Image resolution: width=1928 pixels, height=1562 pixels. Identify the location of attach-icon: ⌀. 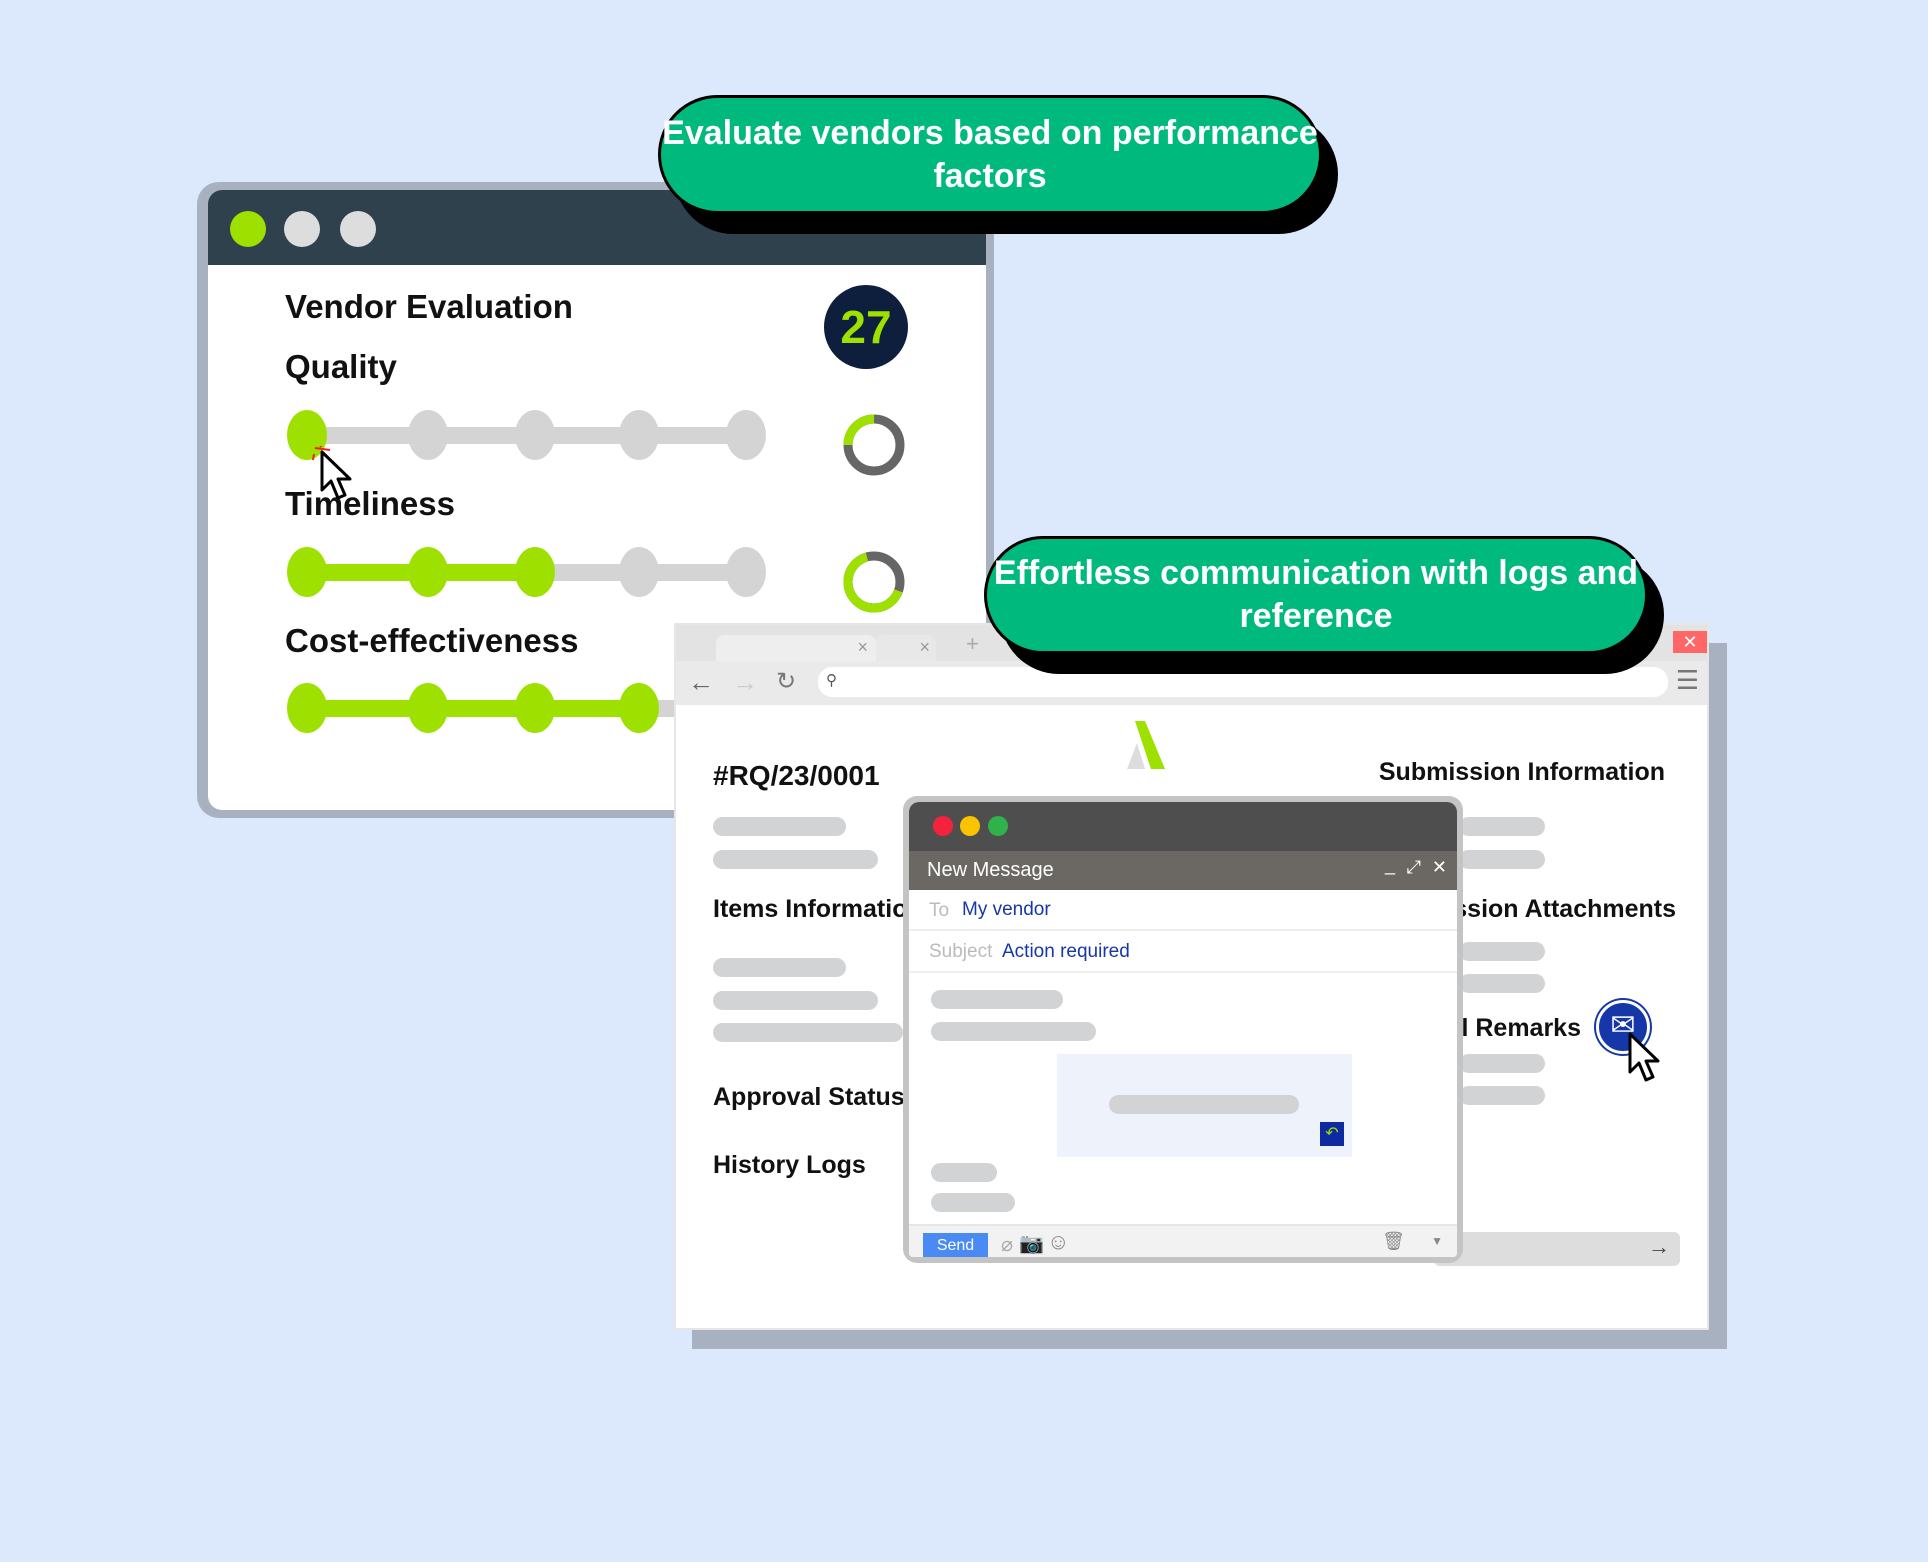
(1007, 1244).